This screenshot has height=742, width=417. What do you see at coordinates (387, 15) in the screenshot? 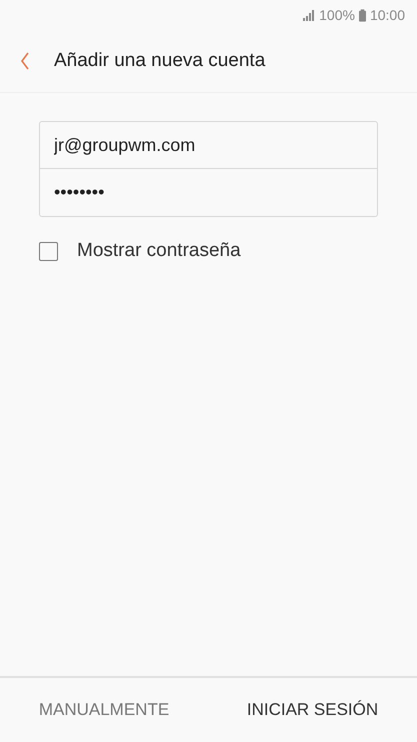
I see `clock-time: 10:00` at bounding box center [387, 15].